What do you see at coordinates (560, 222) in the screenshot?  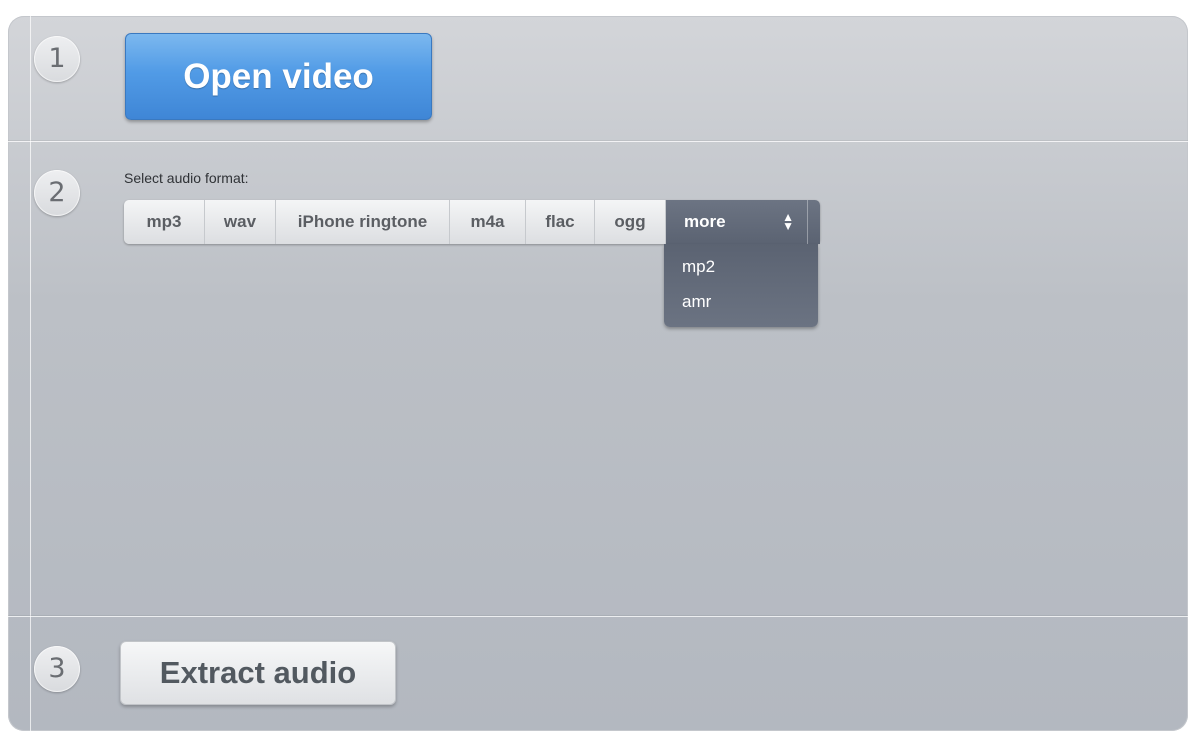 I see `format-option-flac: flac` at bounding box center [560, 222].